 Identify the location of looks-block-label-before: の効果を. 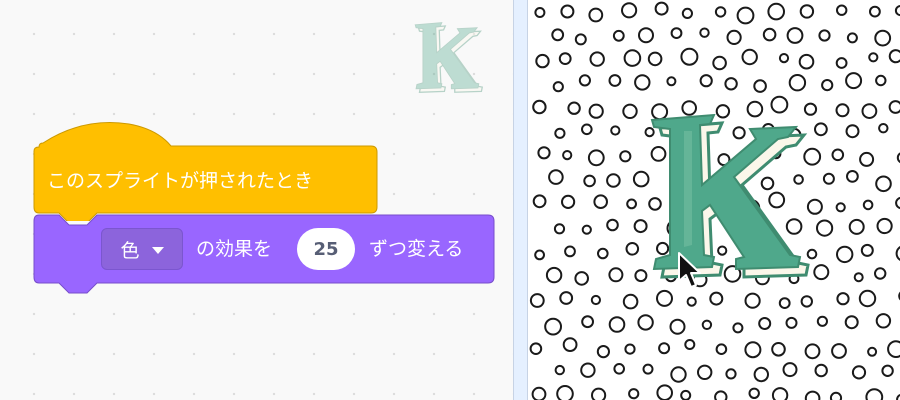
(234, 249).